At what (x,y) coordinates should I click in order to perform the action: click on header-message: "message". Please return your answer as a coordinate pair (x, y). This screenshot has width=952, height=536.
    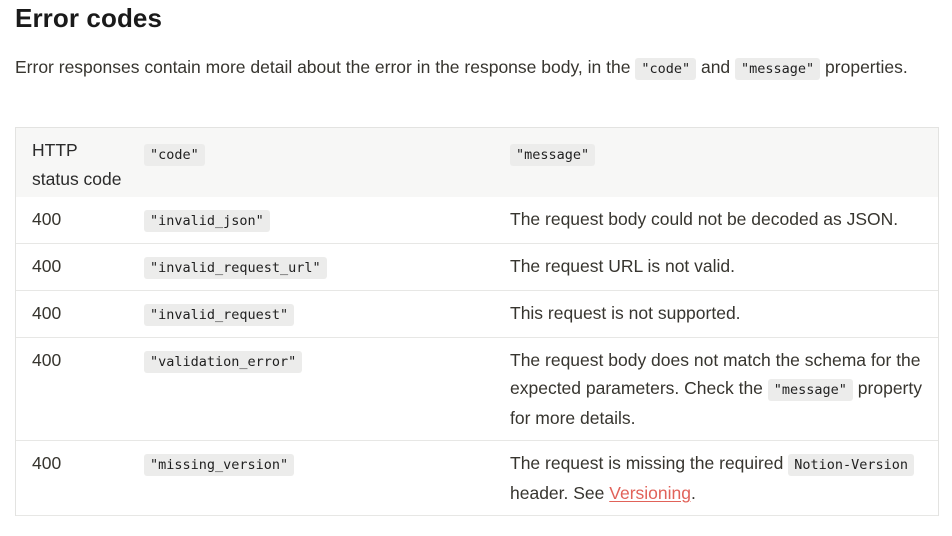
    Looking at the image, I should click on (707, 162).